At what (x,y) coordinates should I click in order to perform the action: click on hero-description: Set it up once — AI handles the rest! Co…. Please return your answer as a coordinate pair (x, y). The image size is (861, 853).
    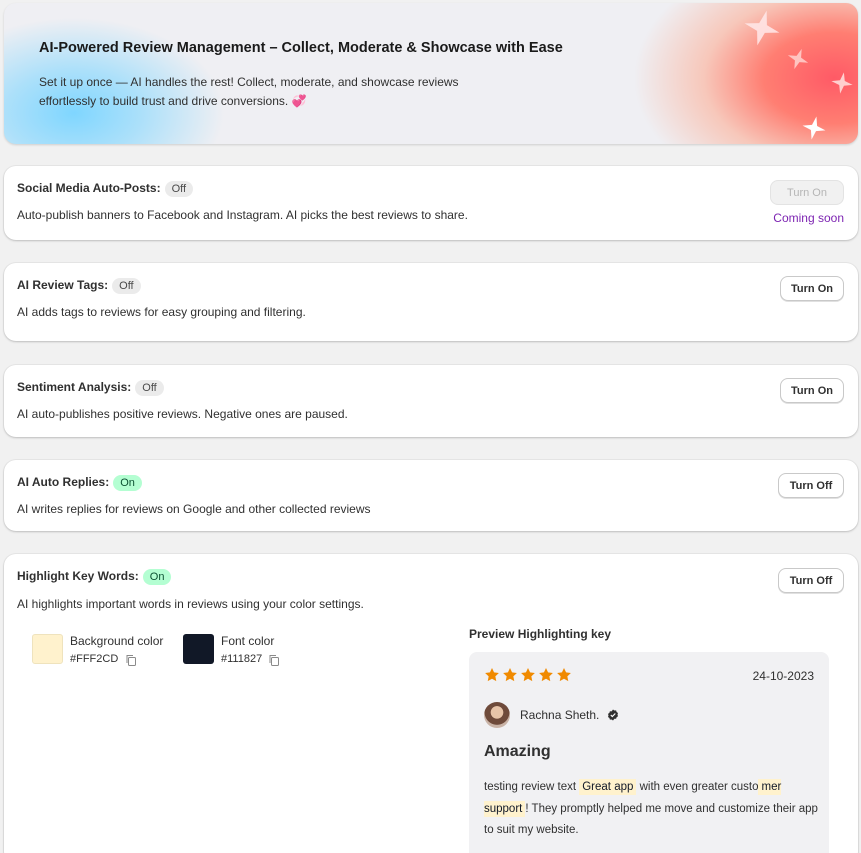
    Looking at the image, I should click on (249, 91).